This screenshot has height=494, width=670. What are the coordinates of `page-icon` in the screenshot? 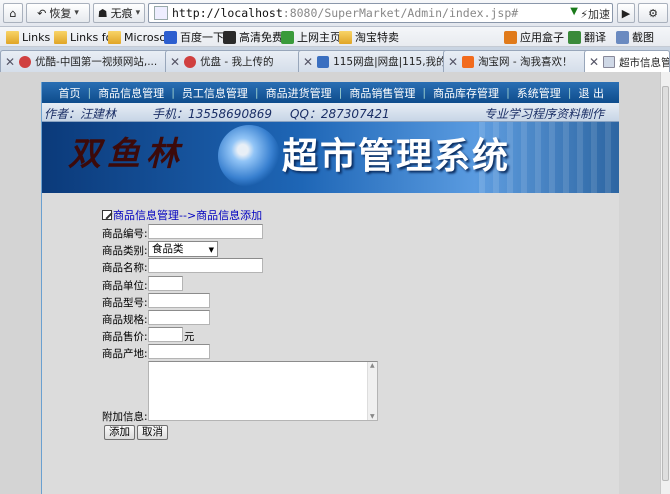 It's located at (609, 62).